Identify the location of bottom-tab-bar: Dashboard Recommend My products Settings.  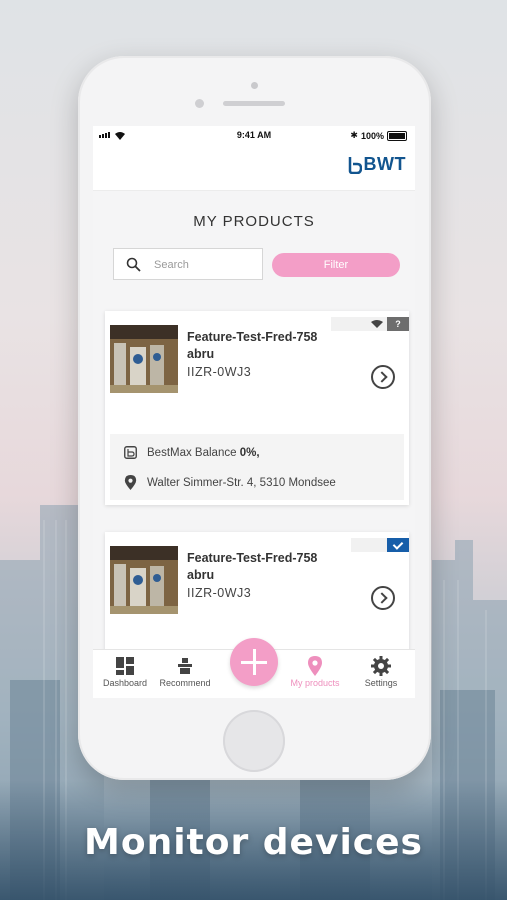
(254, 668).